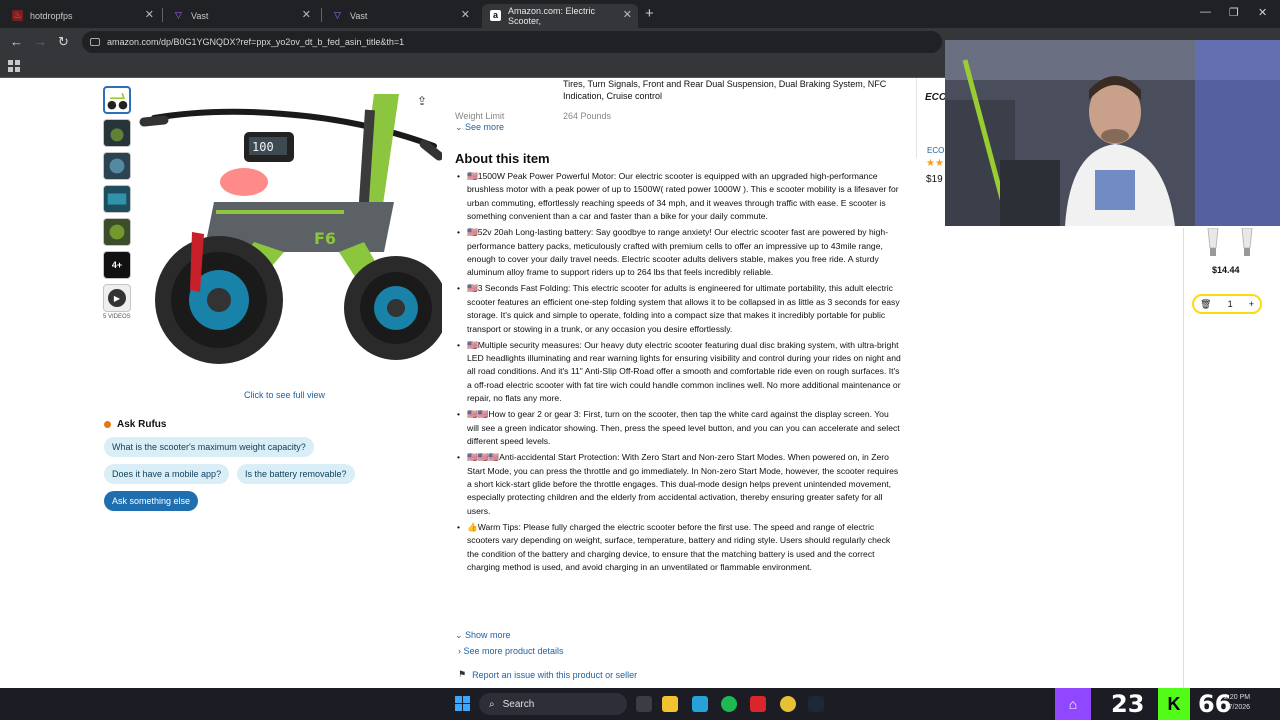 The height and width of the screenshot is (720, 1280). I want to click on tab-vast-2: ▽ Vast ✕, so click(400, 16).